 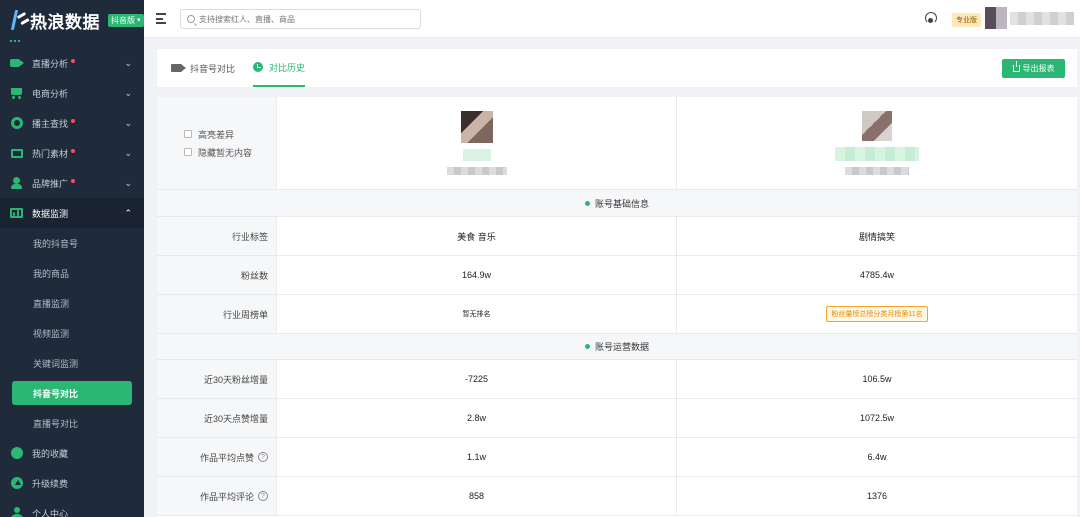 What do you see at coordinates (15, 41) in the screenshot?
I see `scroll-indicator` at bounding box center [15, 41].